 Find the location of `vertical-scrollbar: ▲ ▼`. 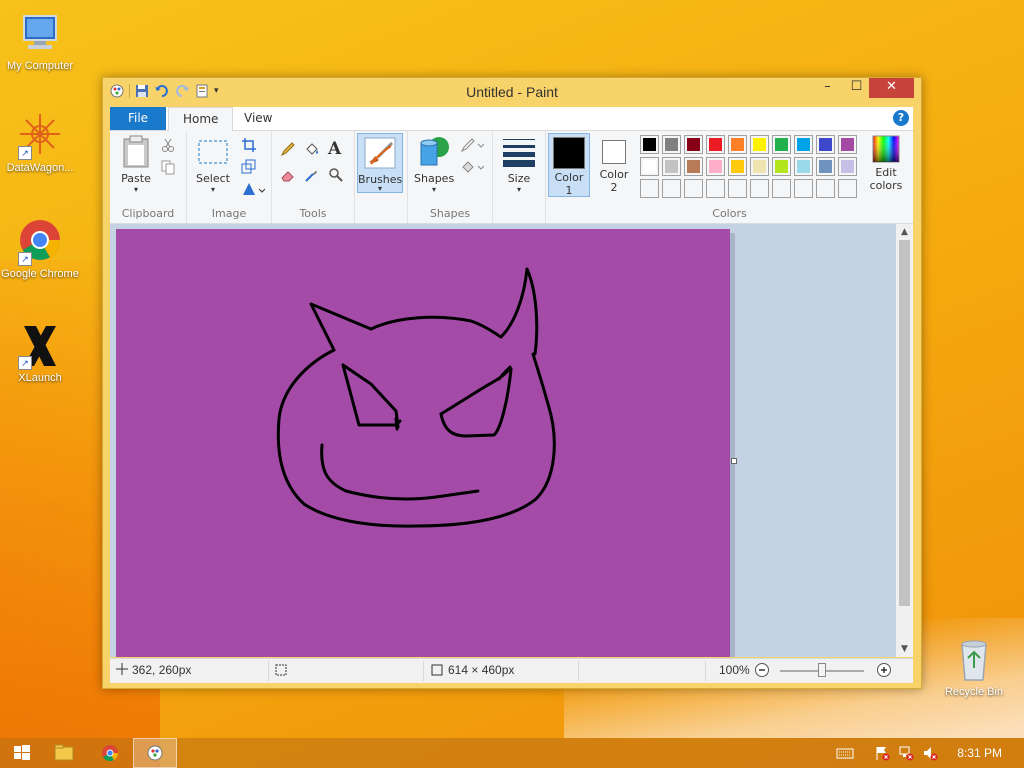

vertical-scrollbar: ▲ ▼ is located at coordinates (904, 440).